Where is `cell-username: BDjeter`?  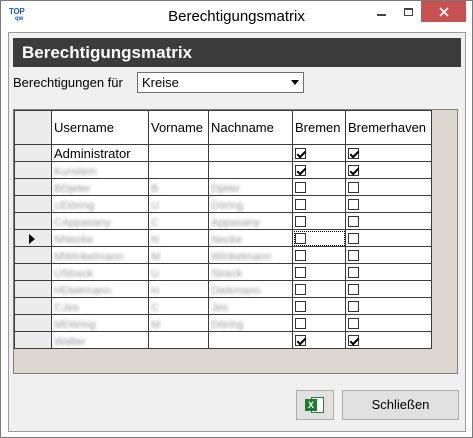
cell-username: BDjeter is located at coordinates (100, 187).